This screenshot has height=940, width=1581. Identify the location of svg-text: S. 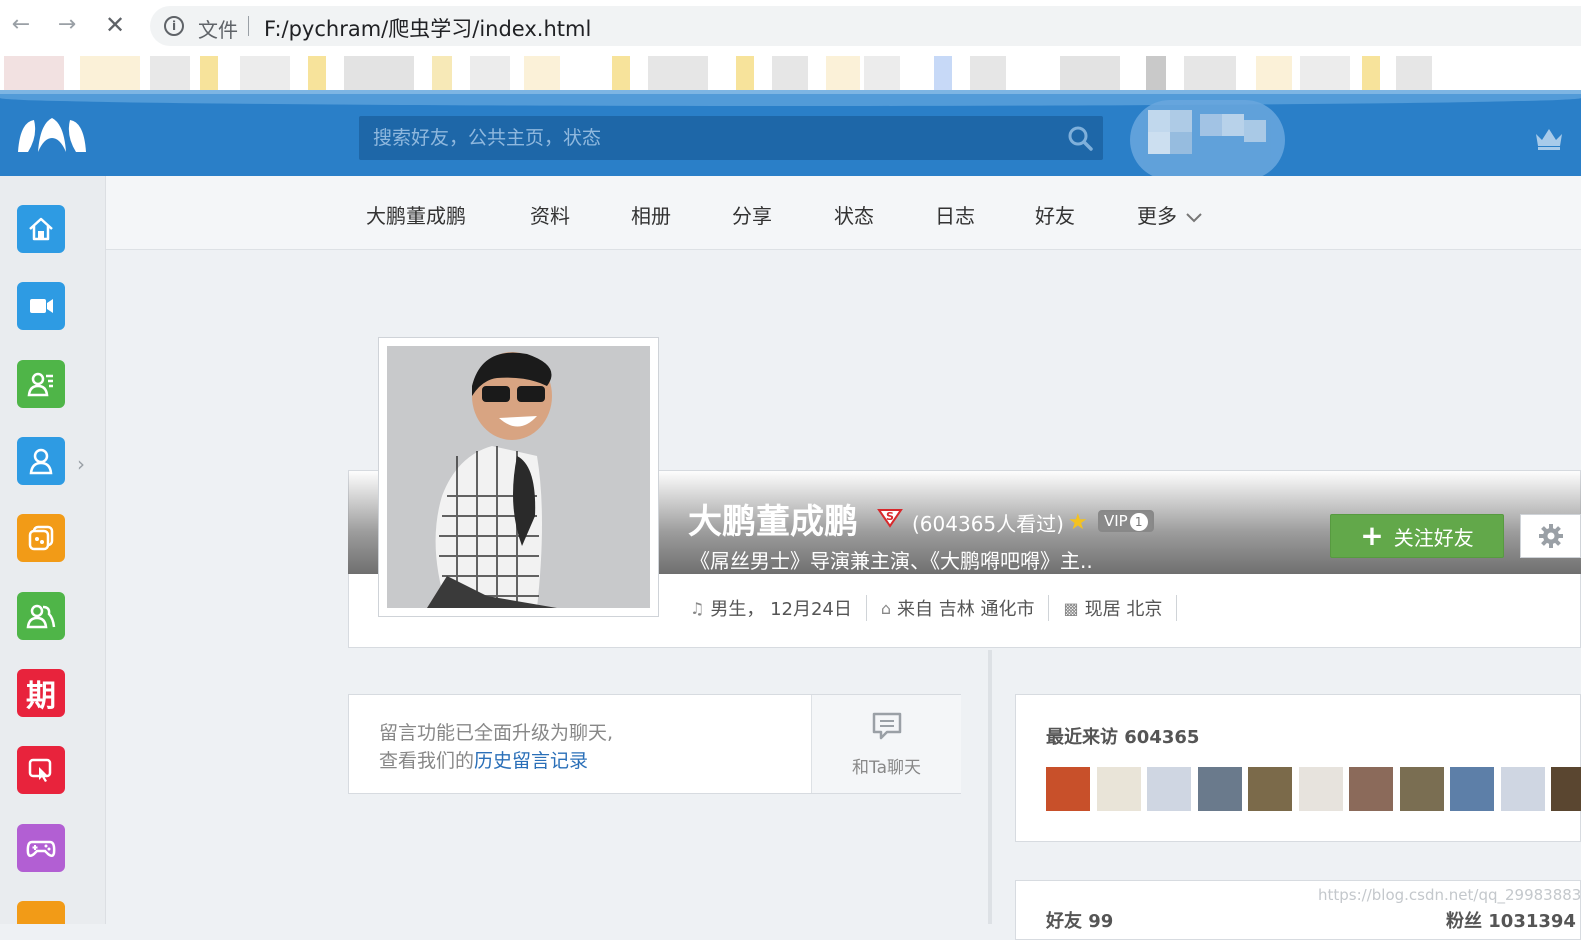
(890, 516).